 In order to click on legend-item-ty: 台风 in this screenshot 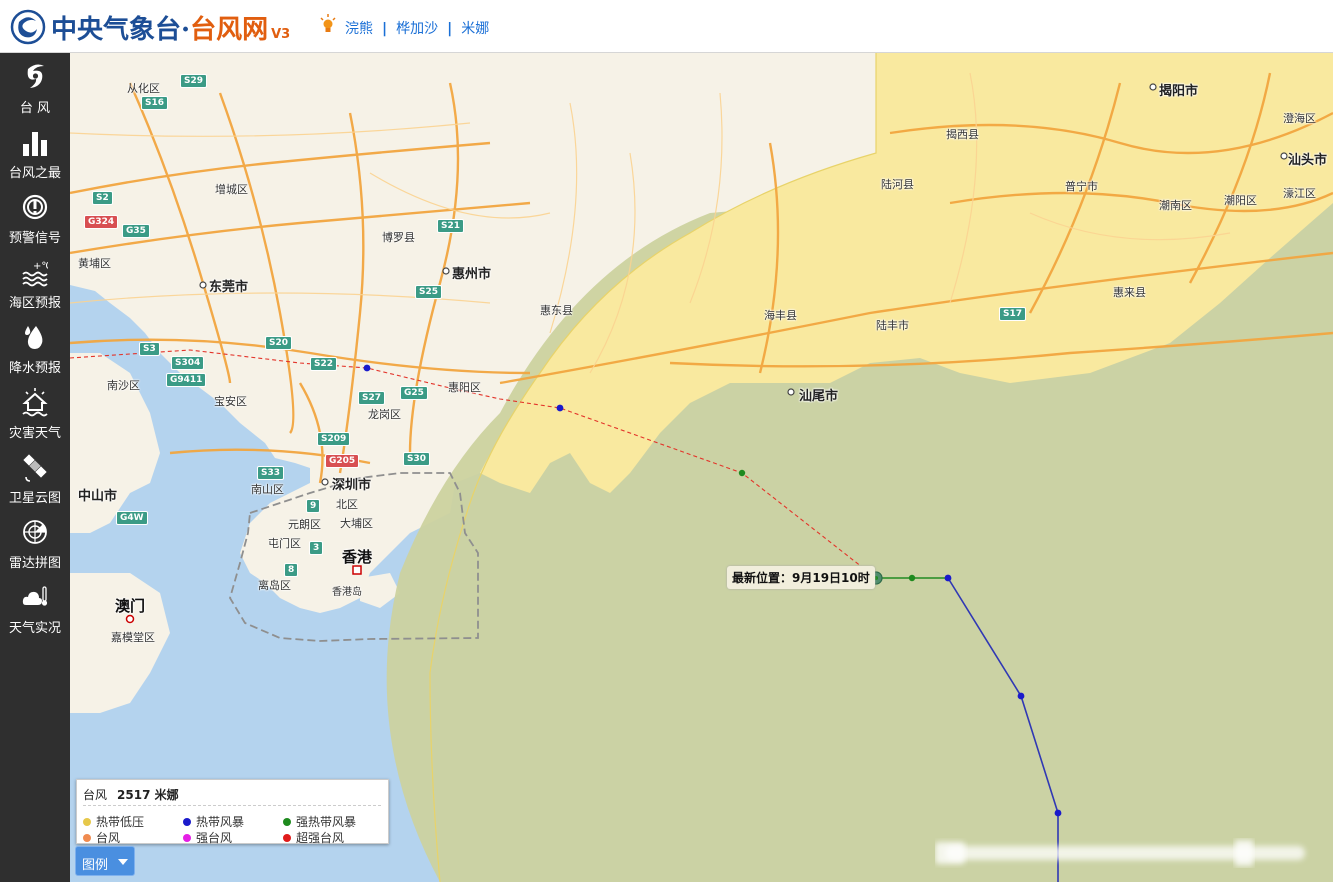, I will do `click(101, 837)`.